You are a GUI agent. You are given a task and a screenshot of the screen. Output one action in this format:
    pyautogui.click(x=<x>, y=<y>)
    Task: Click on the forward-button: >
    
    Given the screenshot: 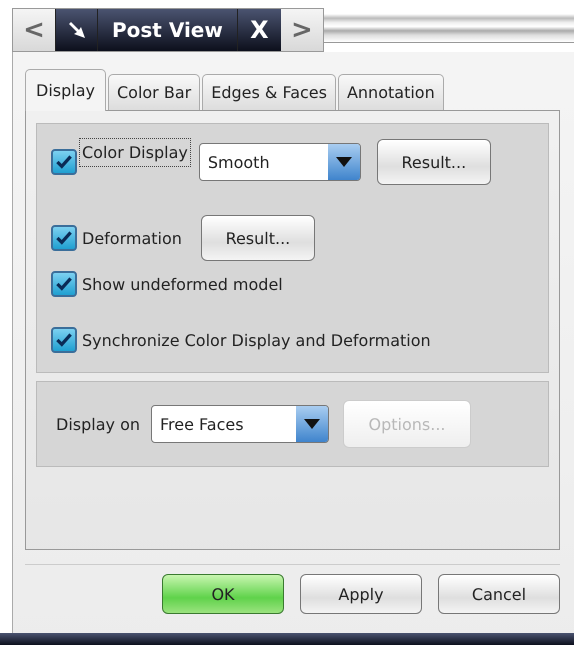 What is the action you would take?
    pyautogui.click(x=301, y=30)
    